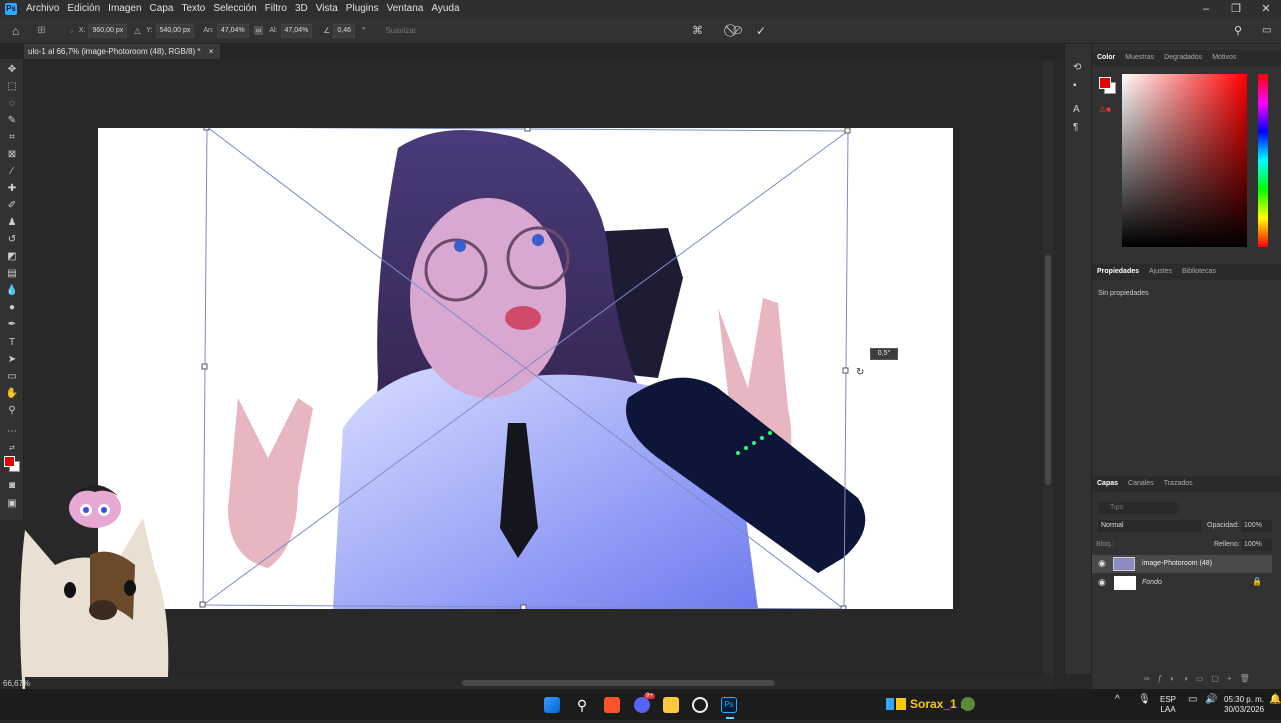 This screenshot has width=1281, height=723. I want to click on tab-motivos: Motivos, so click(1224, 58).